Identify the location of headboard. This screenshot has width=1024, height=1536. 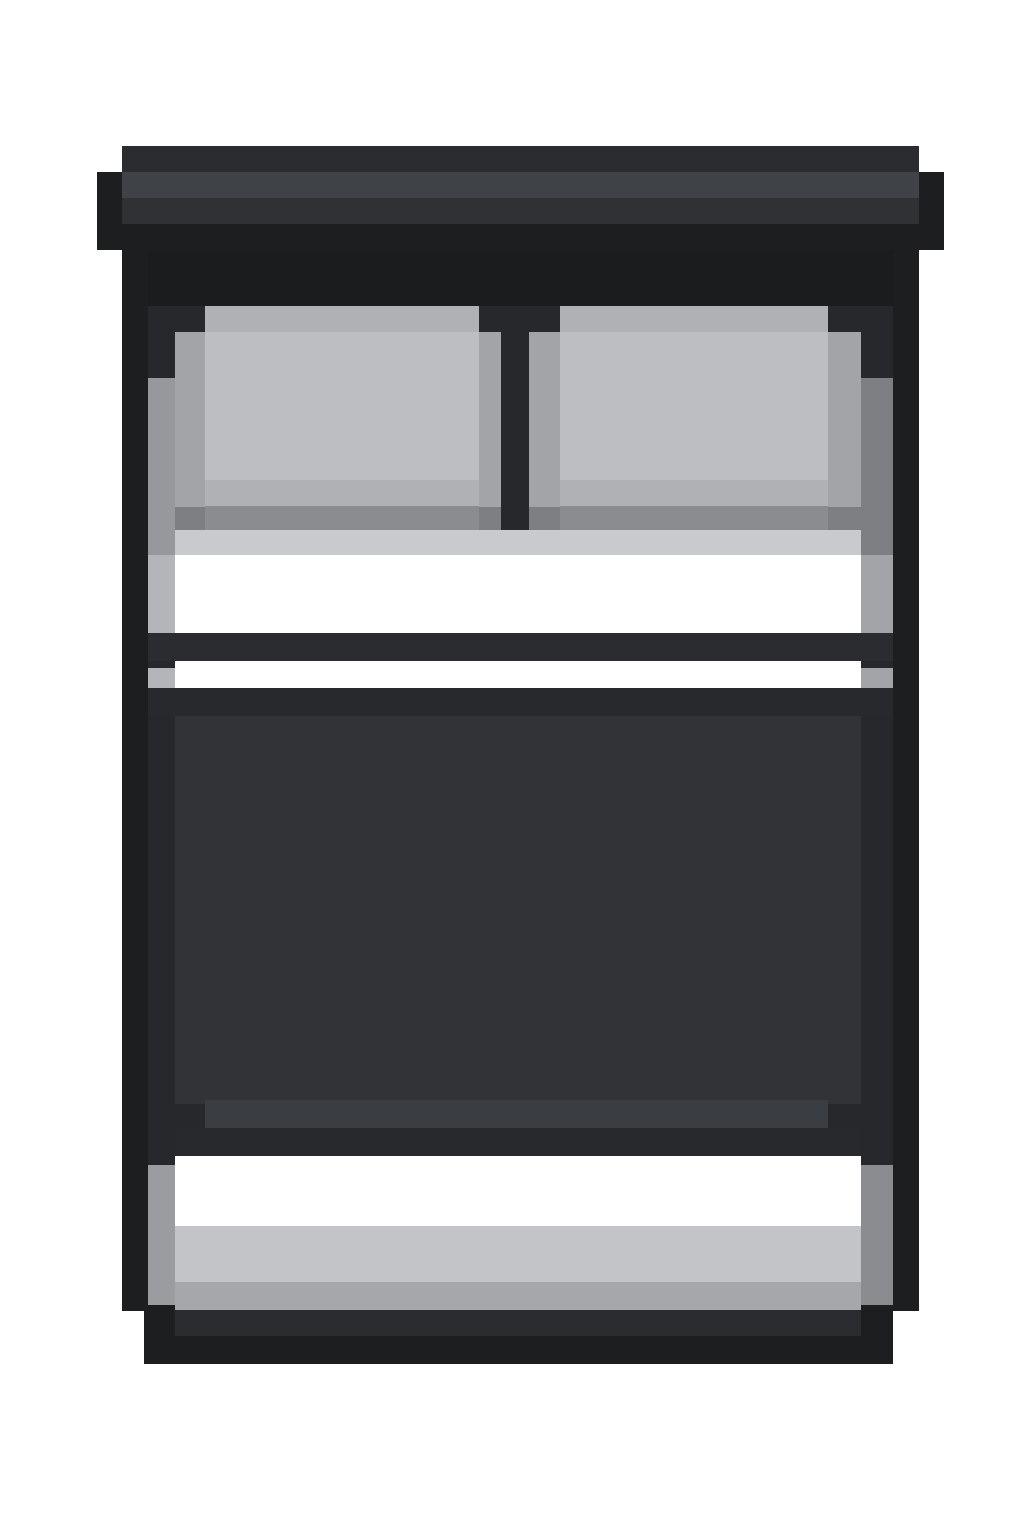
(520, 226).